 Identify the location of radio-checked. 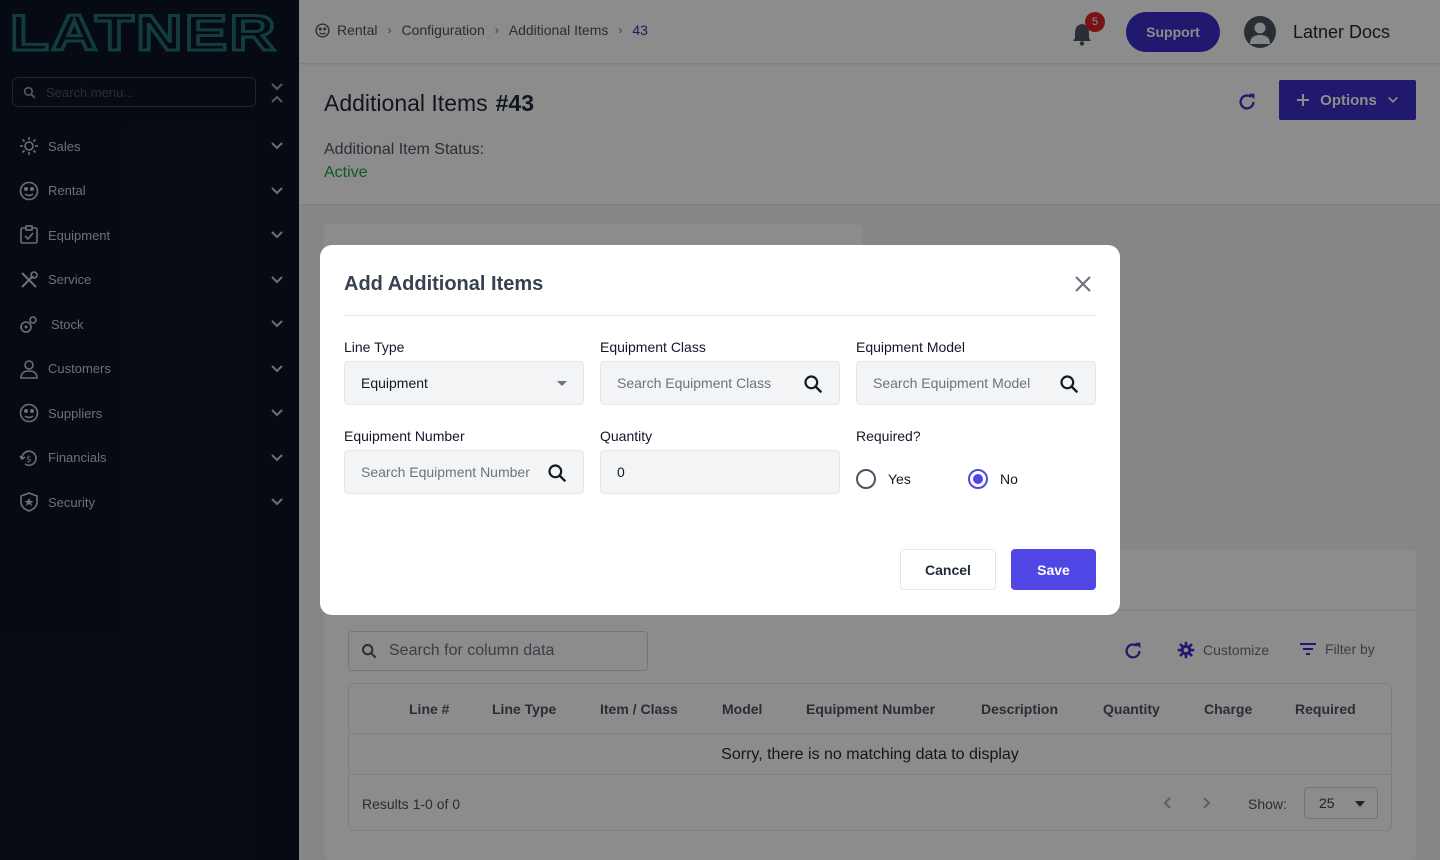
(978, 479).